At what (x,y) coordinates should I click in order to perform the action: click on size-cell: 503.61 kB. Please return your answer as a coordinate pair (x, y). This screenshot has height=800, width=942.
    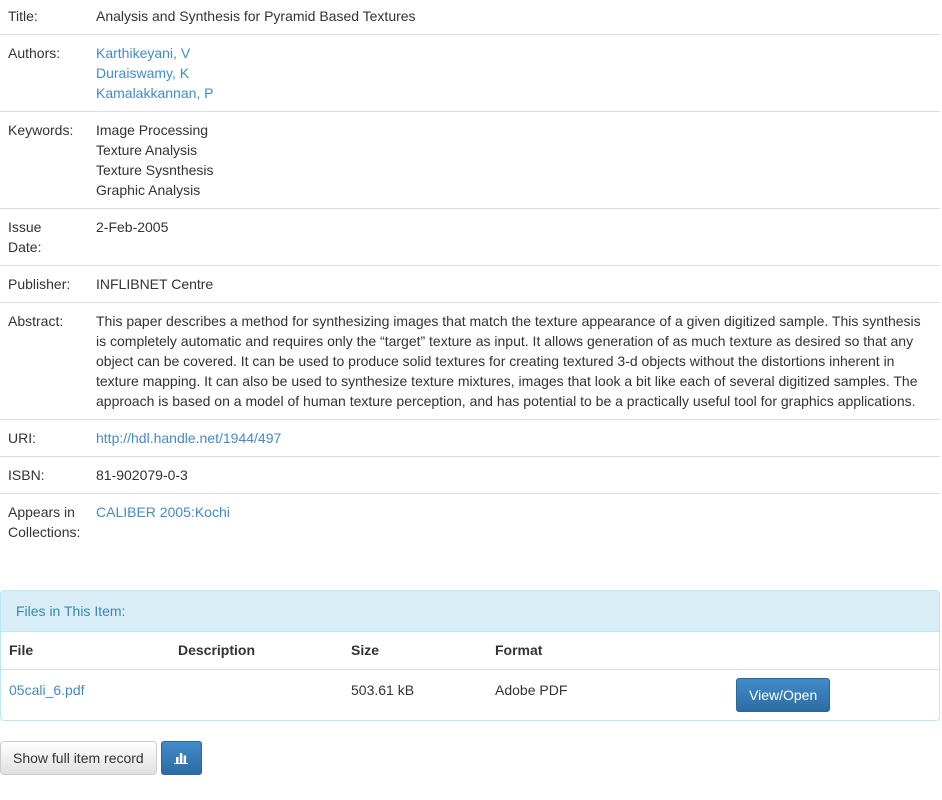
    Looking at the image, I should click on (383, 689).